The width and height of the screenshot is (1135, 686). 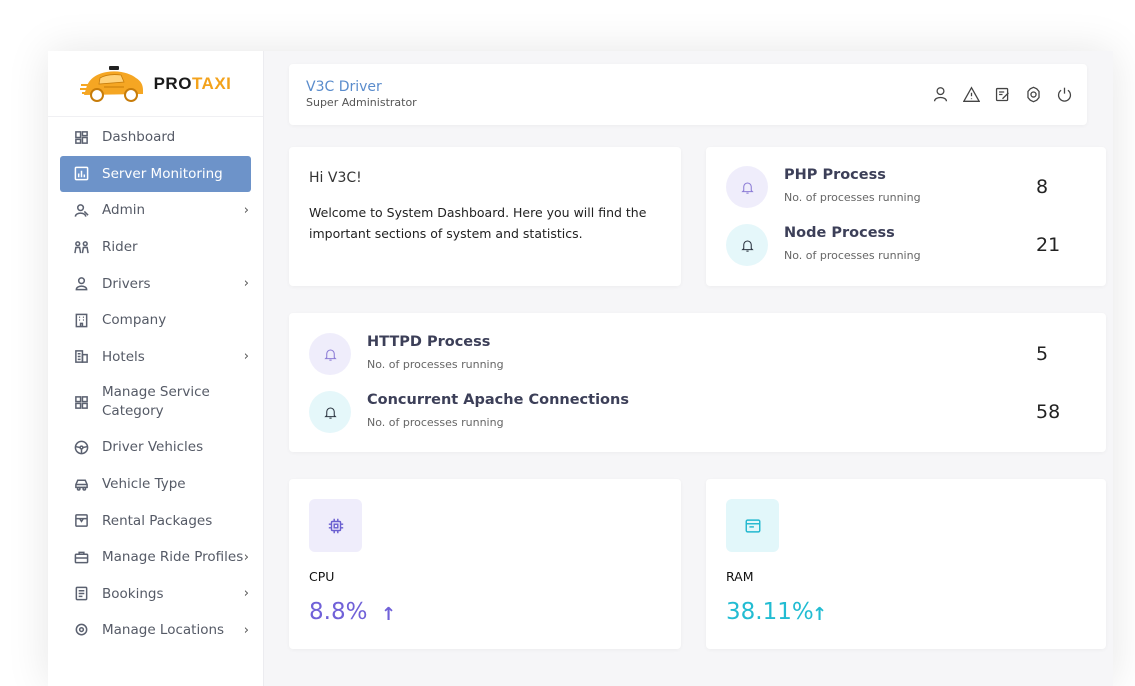 I want to click on category-icon, so click(x=81, y=402).